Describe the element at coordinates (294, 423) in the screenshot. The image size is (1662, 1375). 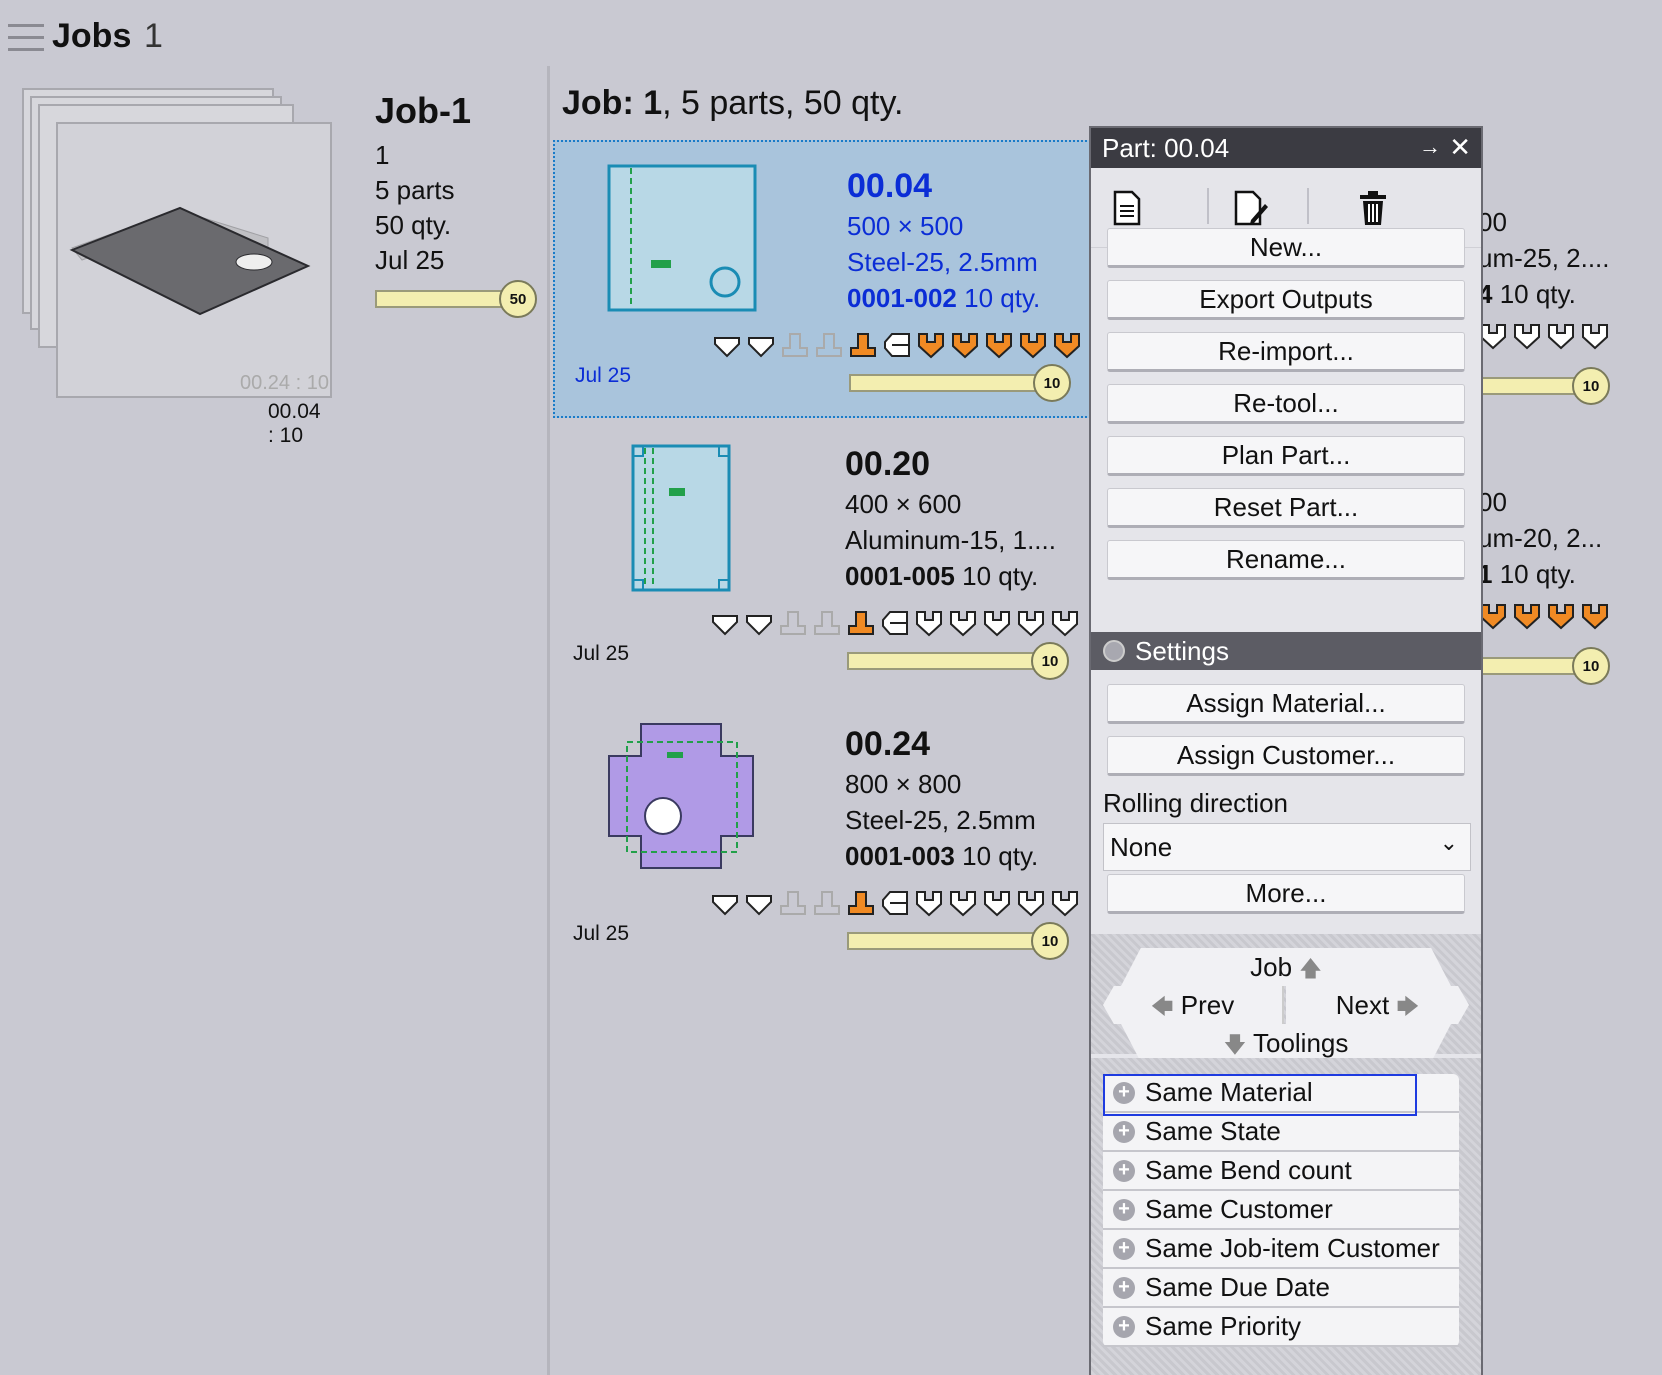
I see `thumb-label: 00.04 : 10` at that location.